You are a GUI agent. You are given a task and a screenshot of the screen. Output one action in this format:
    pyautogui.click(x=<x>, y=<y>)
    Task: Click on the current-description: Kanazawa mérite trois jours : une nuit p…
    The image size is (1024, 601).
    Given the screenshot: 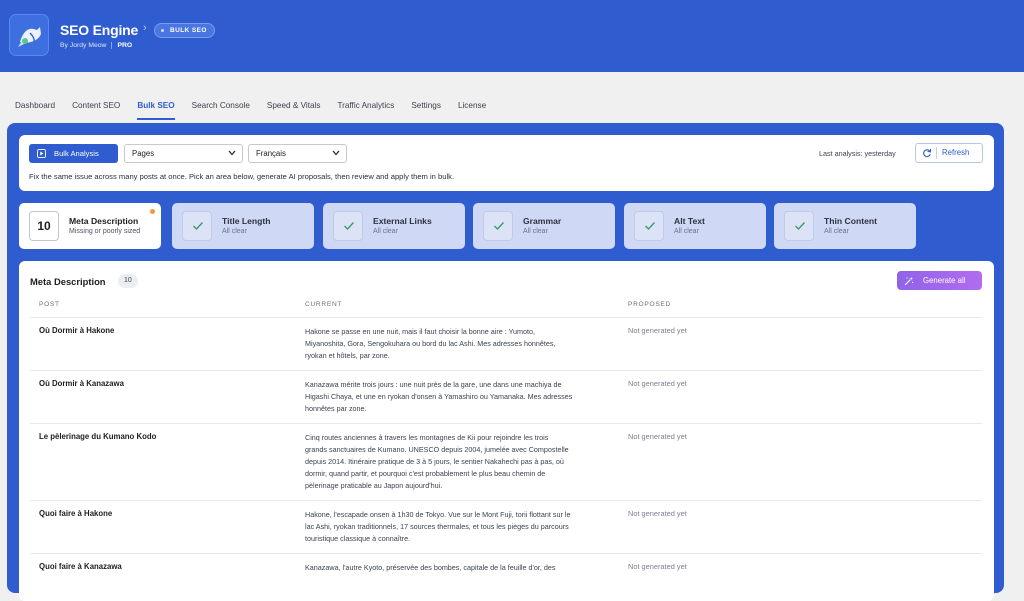 What is the action you would take?
    pyautogui.click(x=461, y=397)
    